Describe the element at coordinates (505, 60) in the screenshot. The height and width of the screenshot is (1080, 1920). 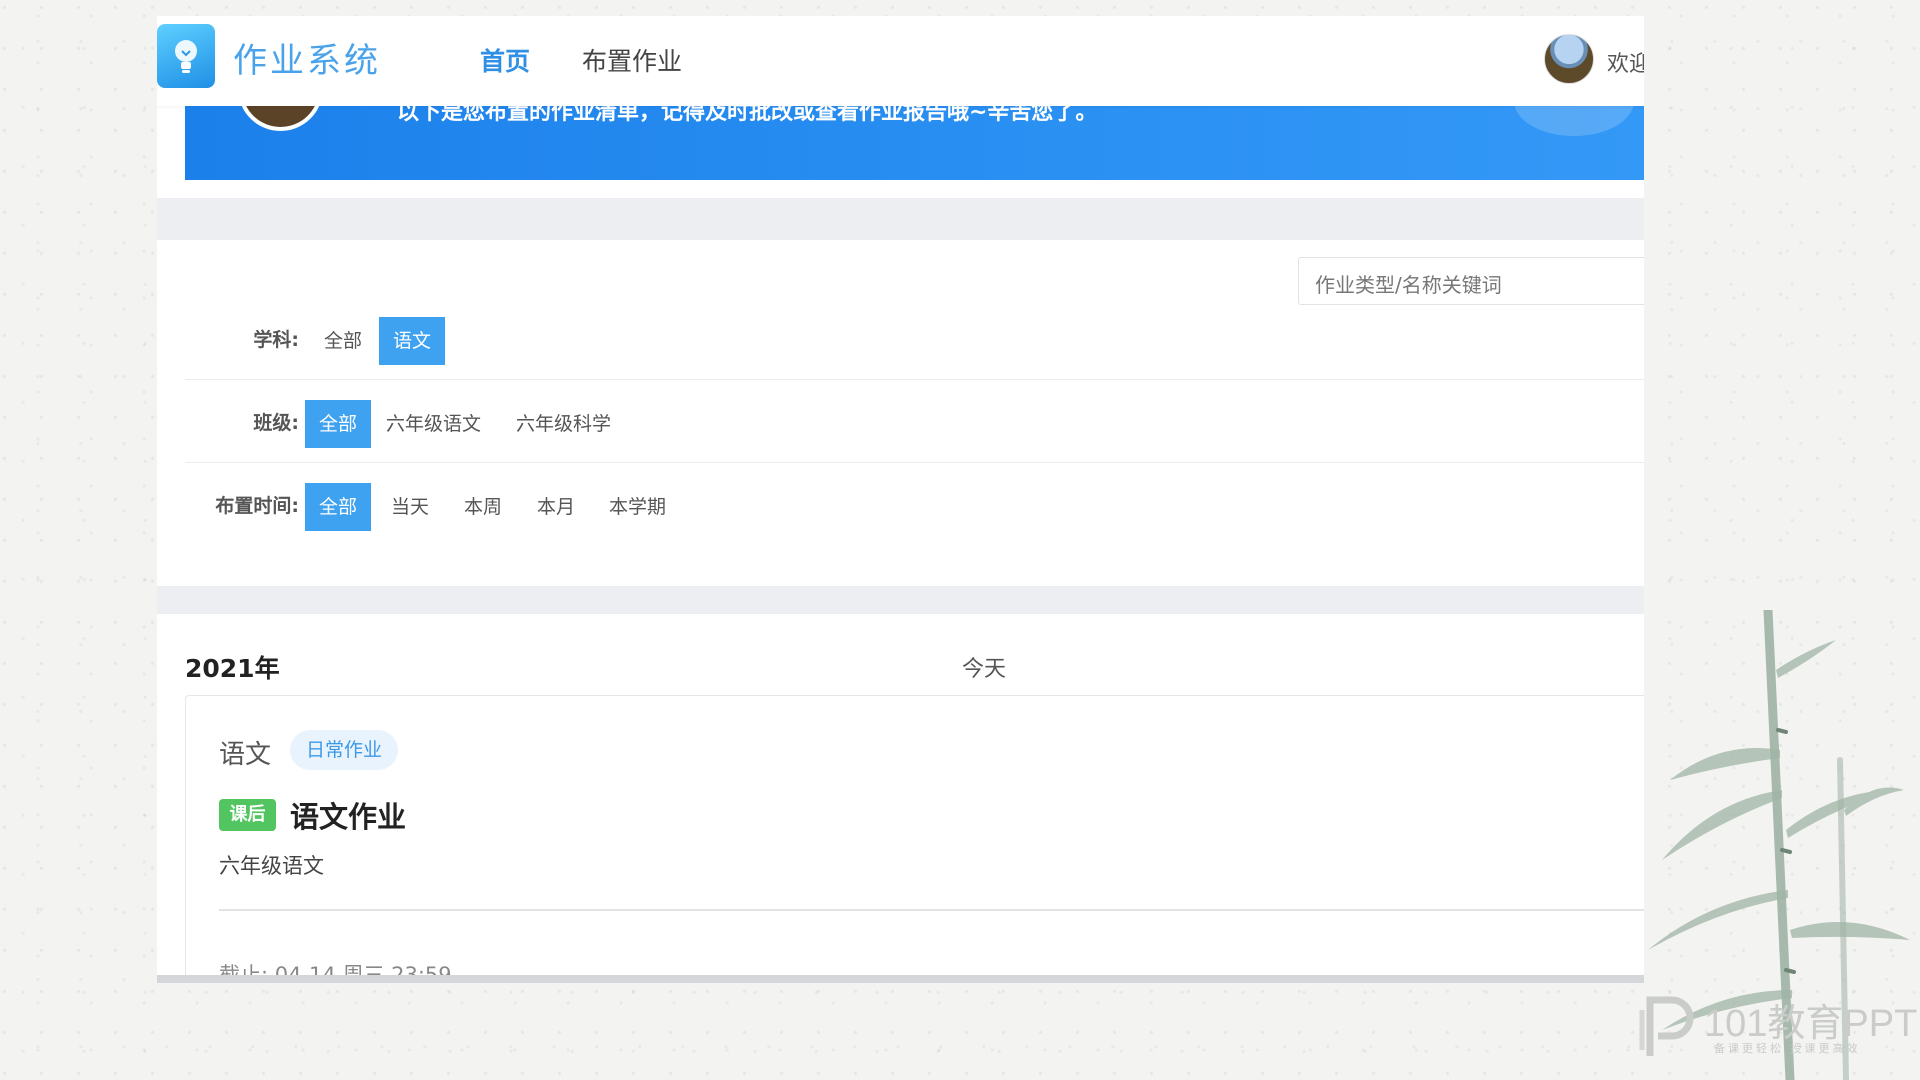
I see `nav-home: 首页` at that location.